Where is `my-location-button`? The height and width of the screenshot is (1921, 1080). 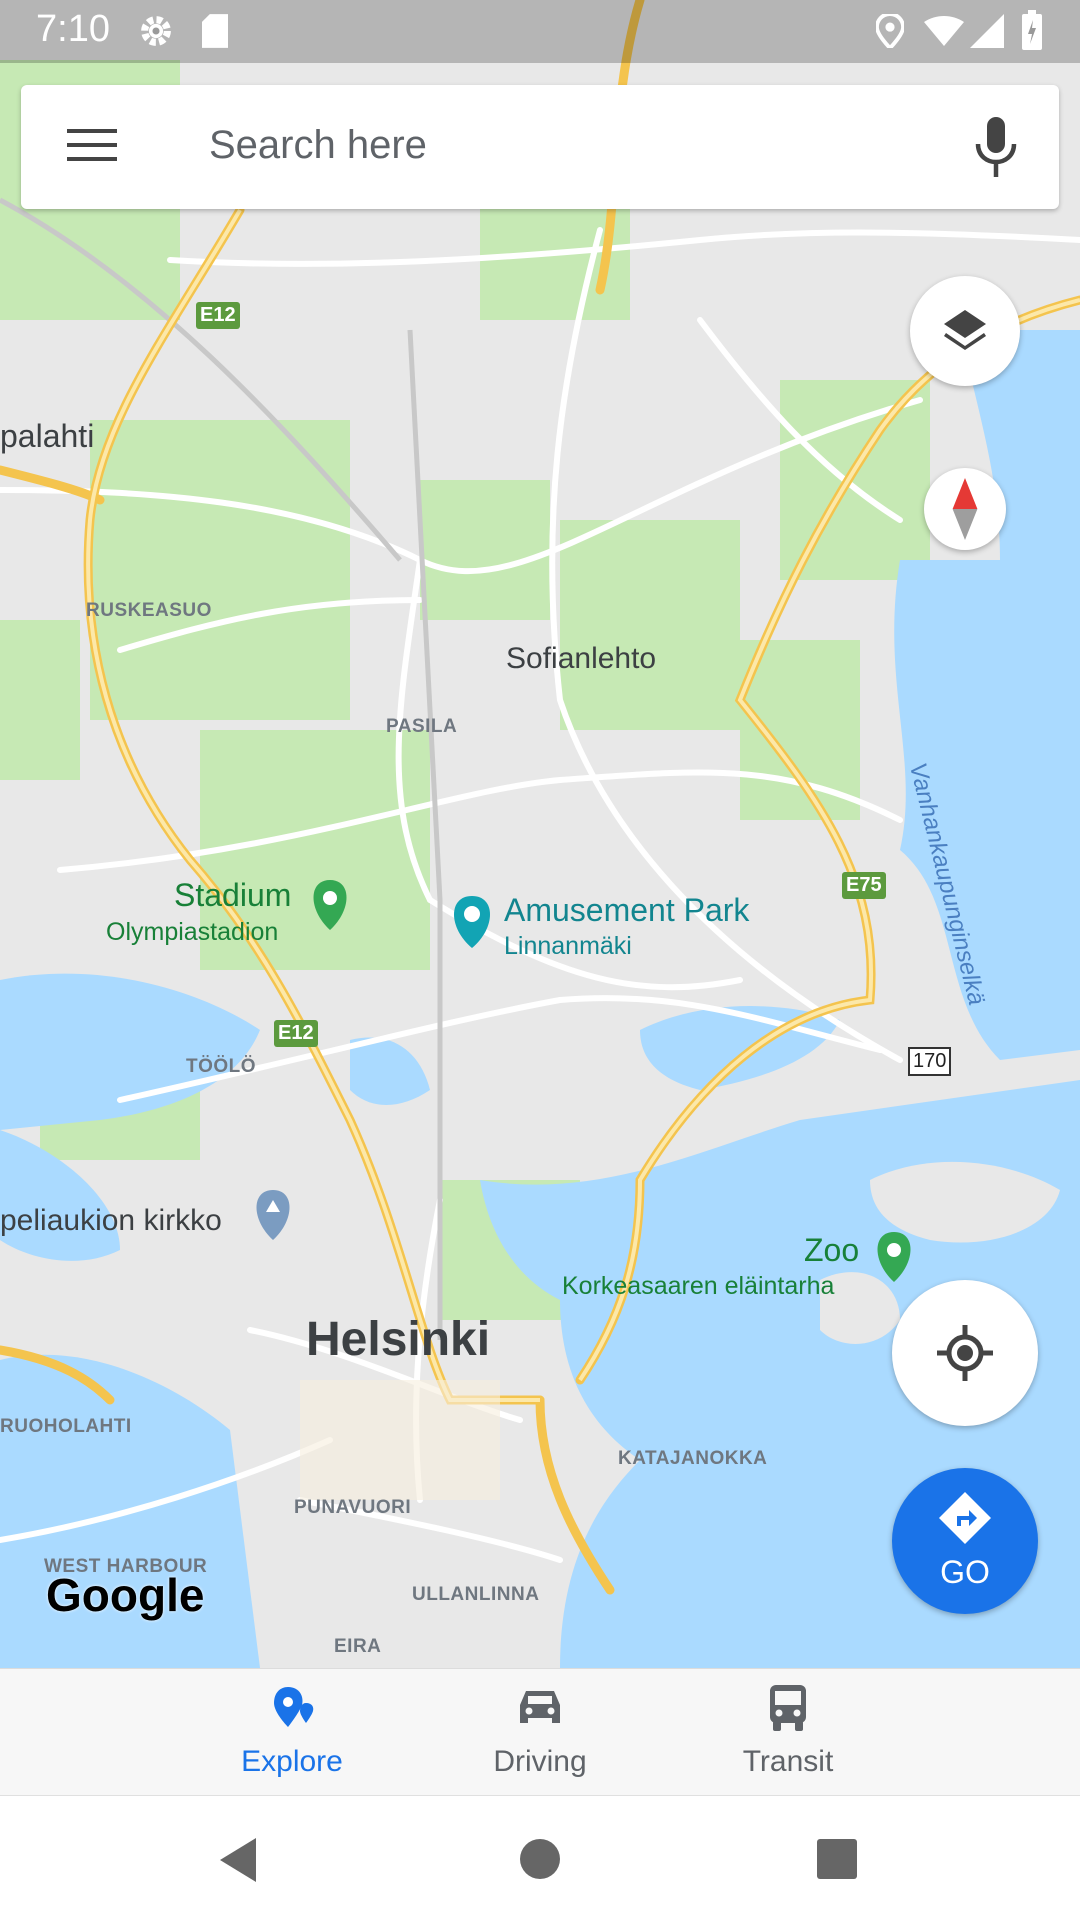 my-location-button is located at coordinates (965, 1353).